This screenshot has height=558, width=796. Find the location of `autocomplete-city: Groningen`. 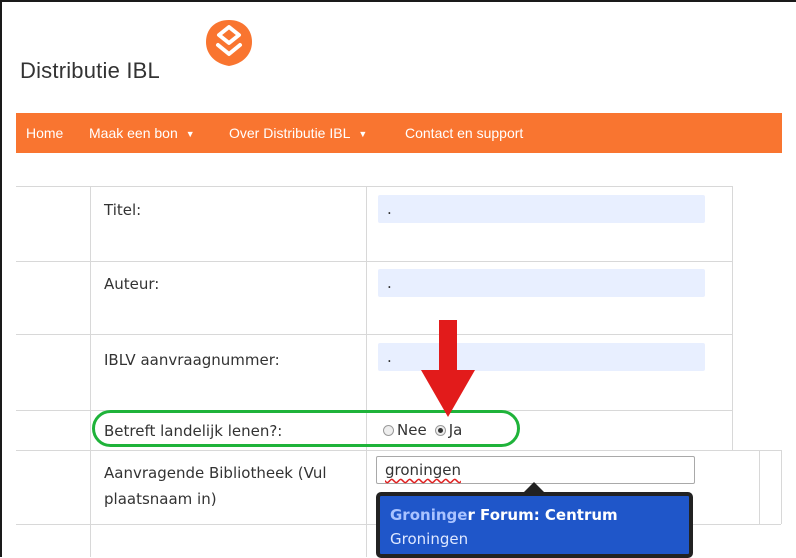

autocomplete-city: Groningen is located at coordinates (429, 539).